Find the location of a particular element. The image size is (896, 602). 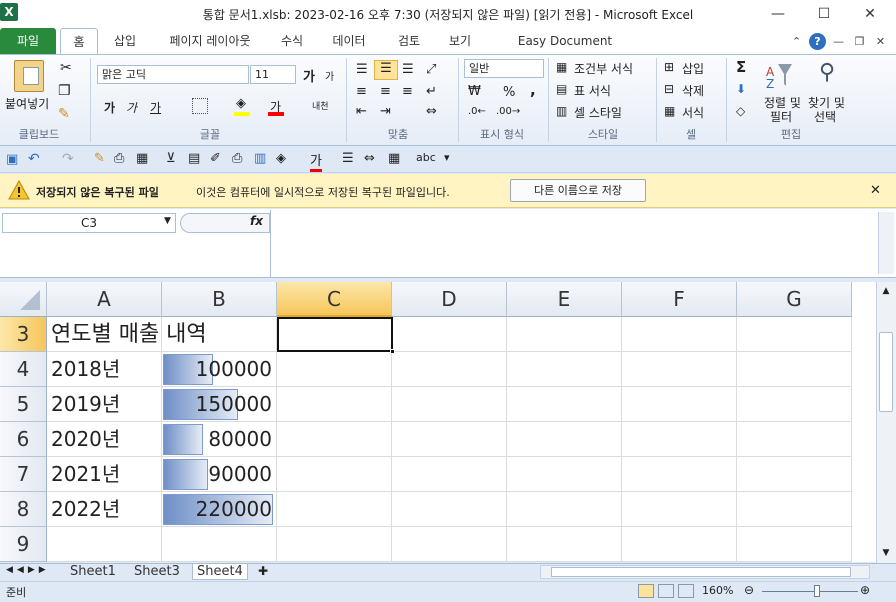

cell-b9 is located at coordinates (219, 544).